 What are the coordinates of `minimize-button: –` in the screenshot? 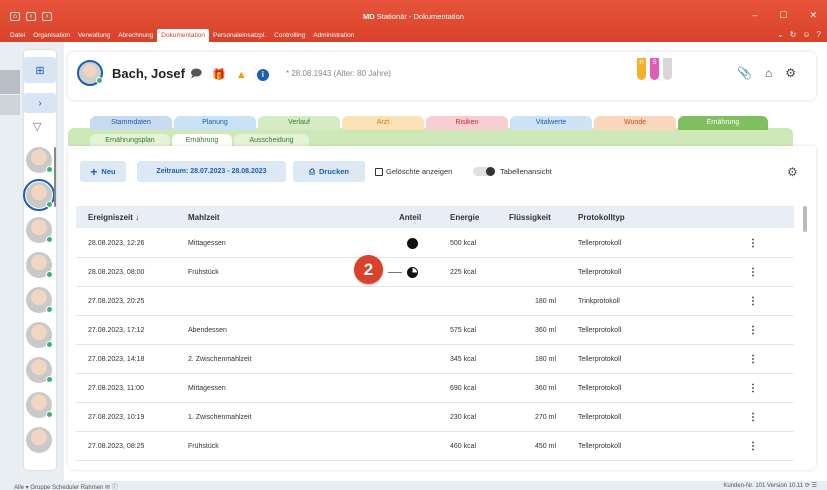 It's located at (754, 15).